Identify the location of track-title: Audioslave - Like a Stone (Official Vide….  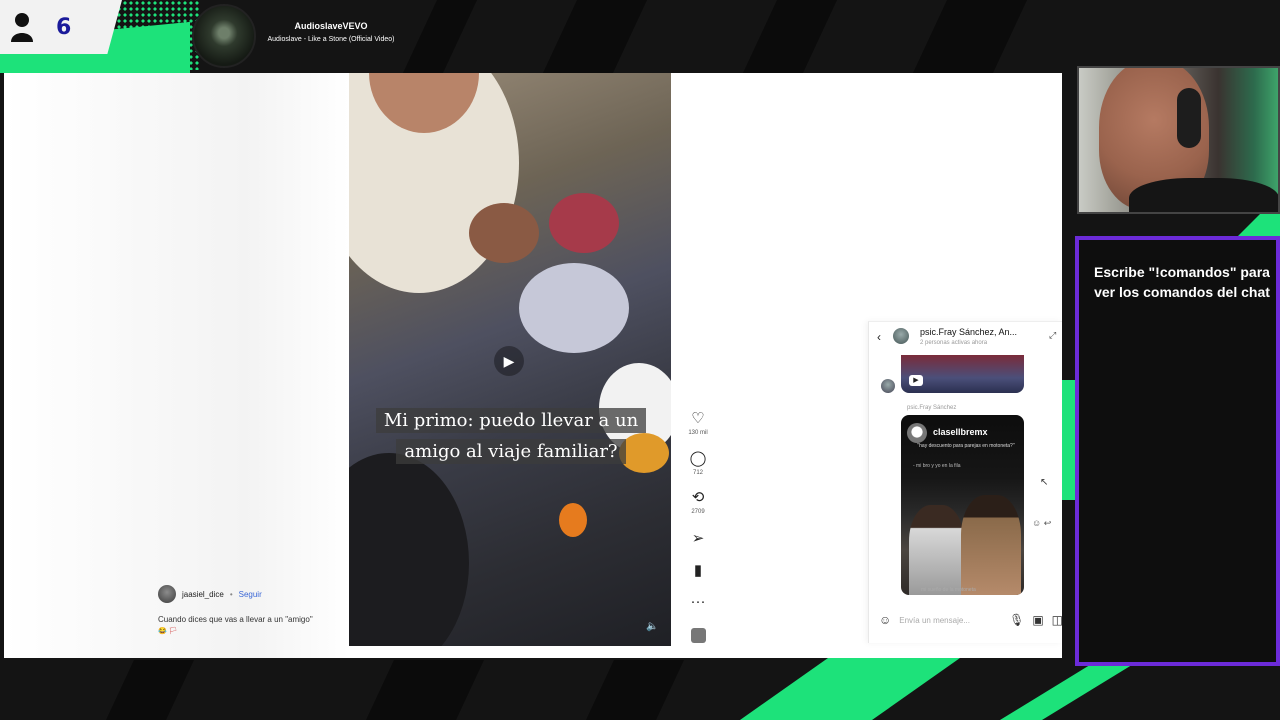
(331, 39).